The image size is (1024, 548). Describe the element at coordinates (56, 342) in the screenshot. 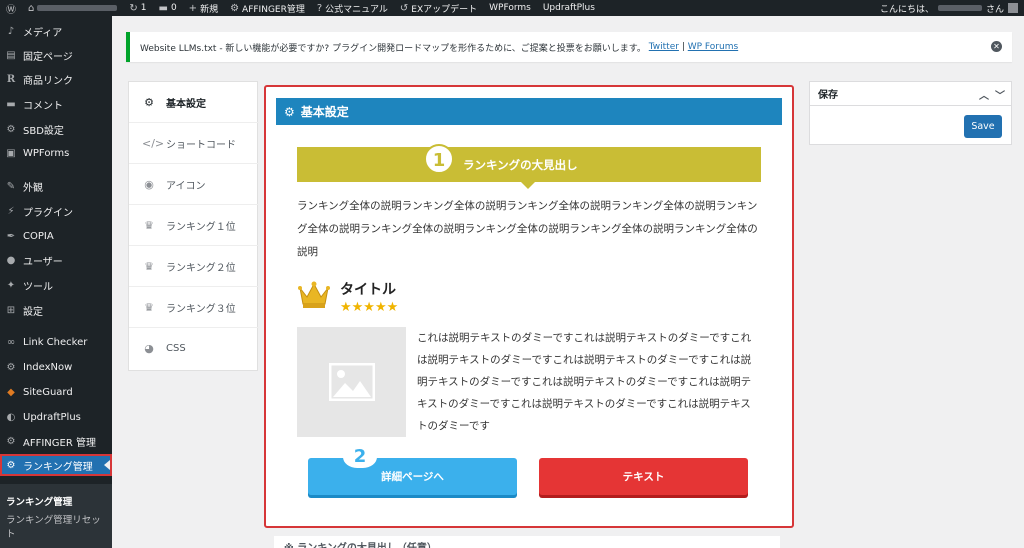

I see `sidebar-item-link-checker: ∞ Link Checker` at that location.